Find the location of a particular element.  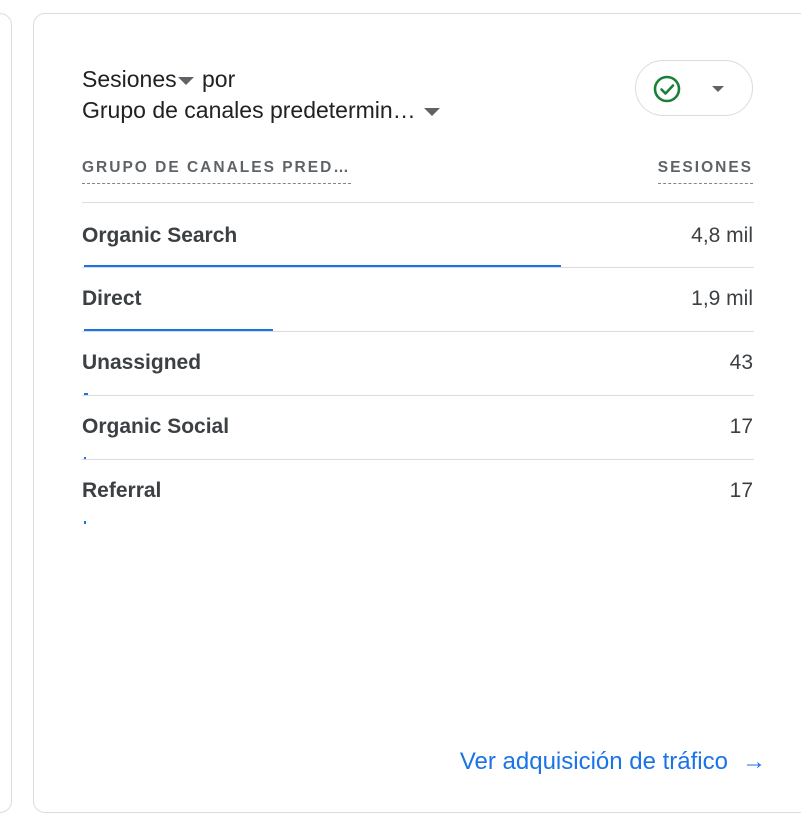

dimension-dropdown-icon is located at coordinates (431, 111).